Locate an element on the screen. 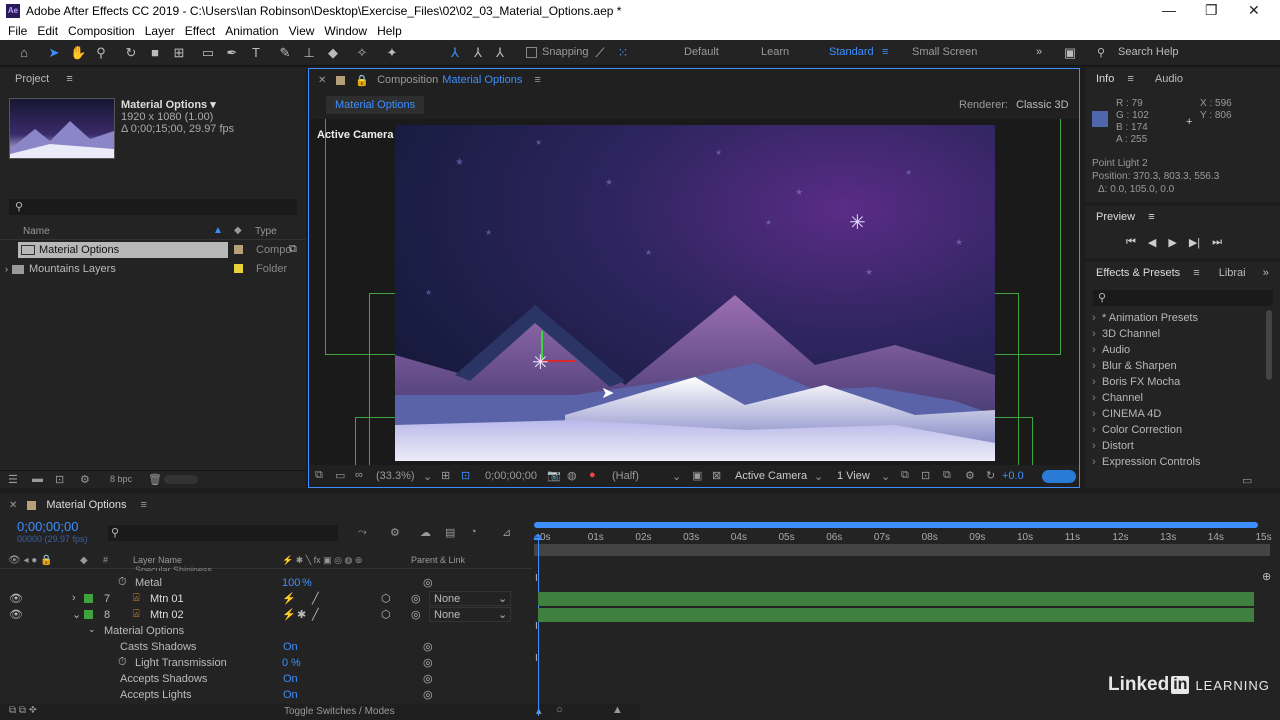  menu-layer: Layer is located at coordinates (160, 31).